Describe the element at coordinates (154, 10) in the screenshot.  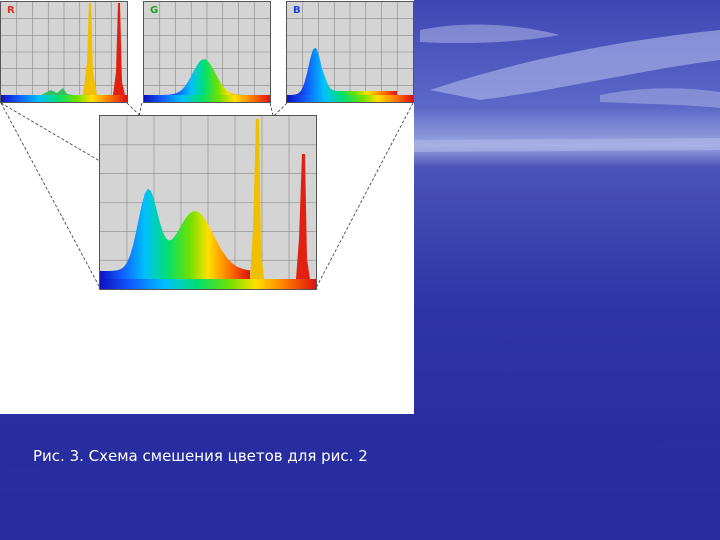
I see `green-channel-label: G` at that location.